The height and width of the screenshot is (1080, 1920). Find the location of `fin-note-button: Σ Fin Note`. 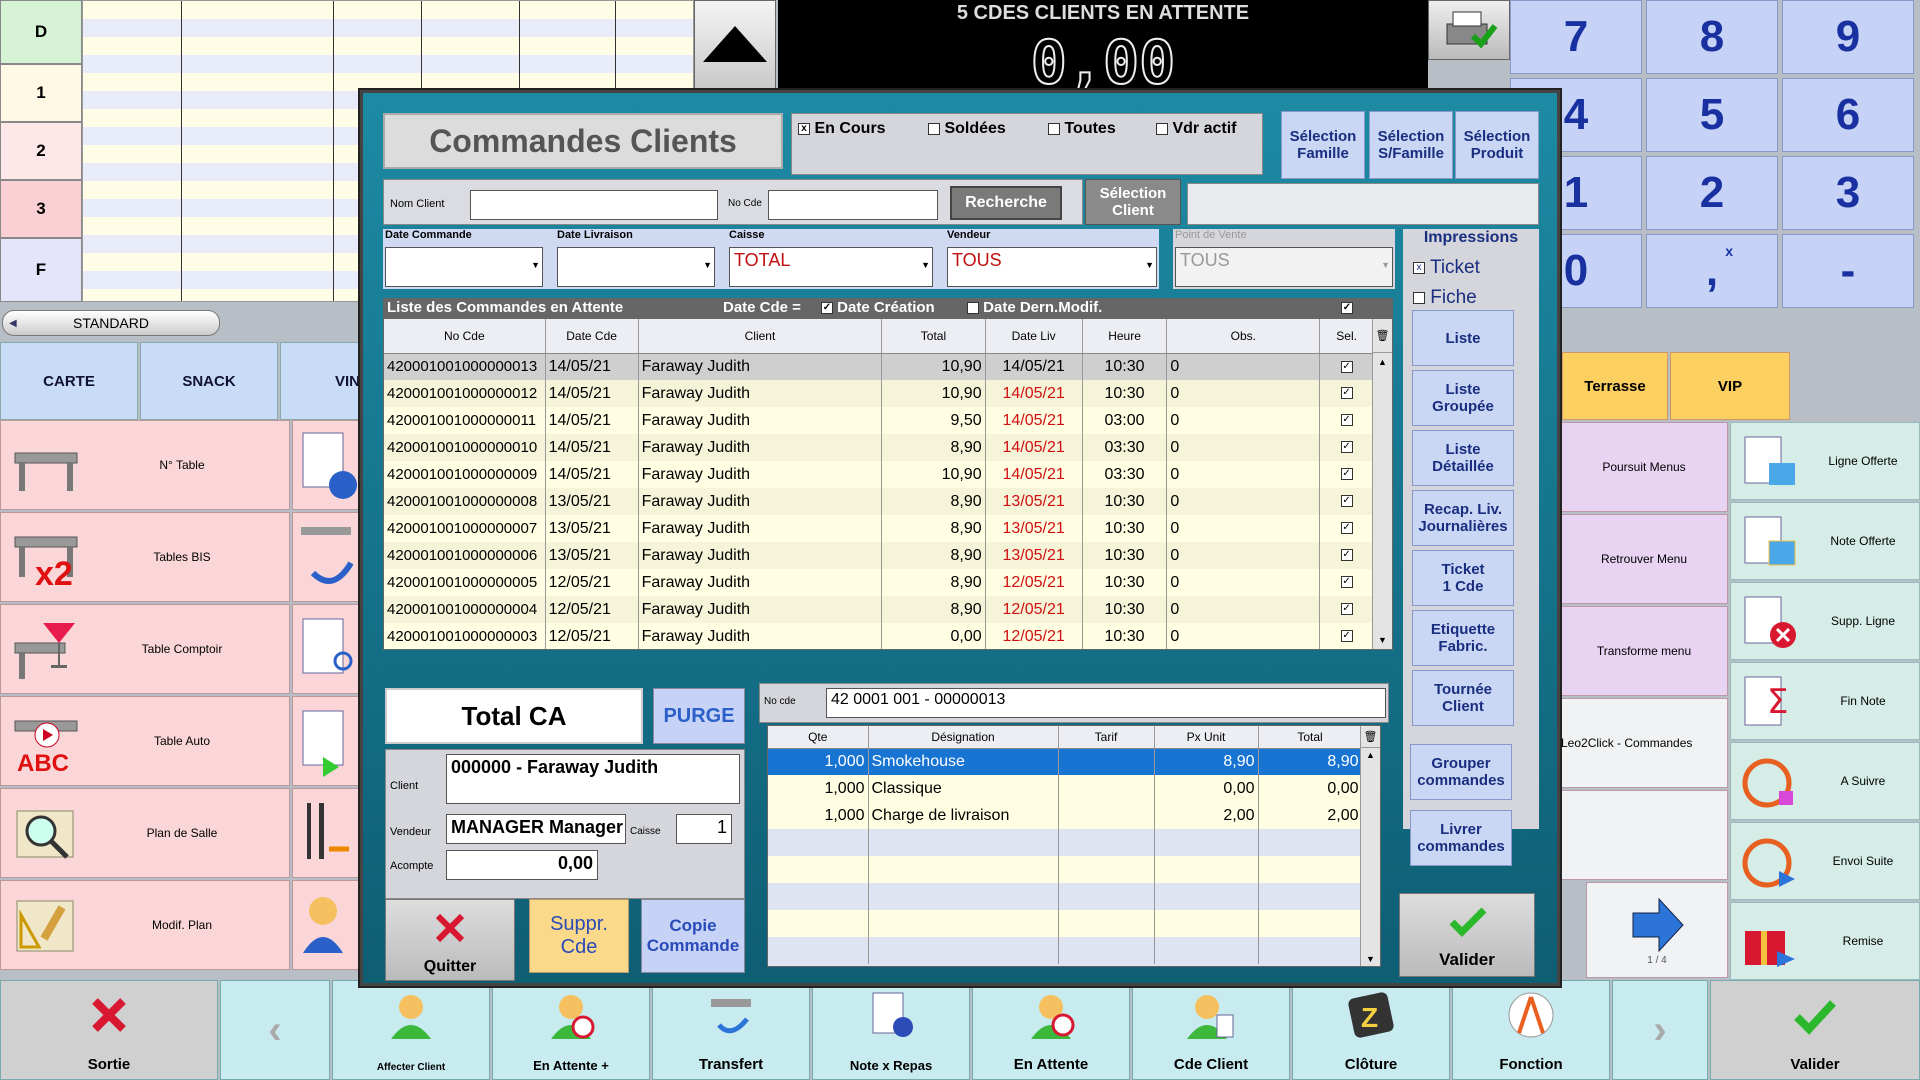

fin-note-button: Σ Fin Note is located at coordinates (1825, 701).